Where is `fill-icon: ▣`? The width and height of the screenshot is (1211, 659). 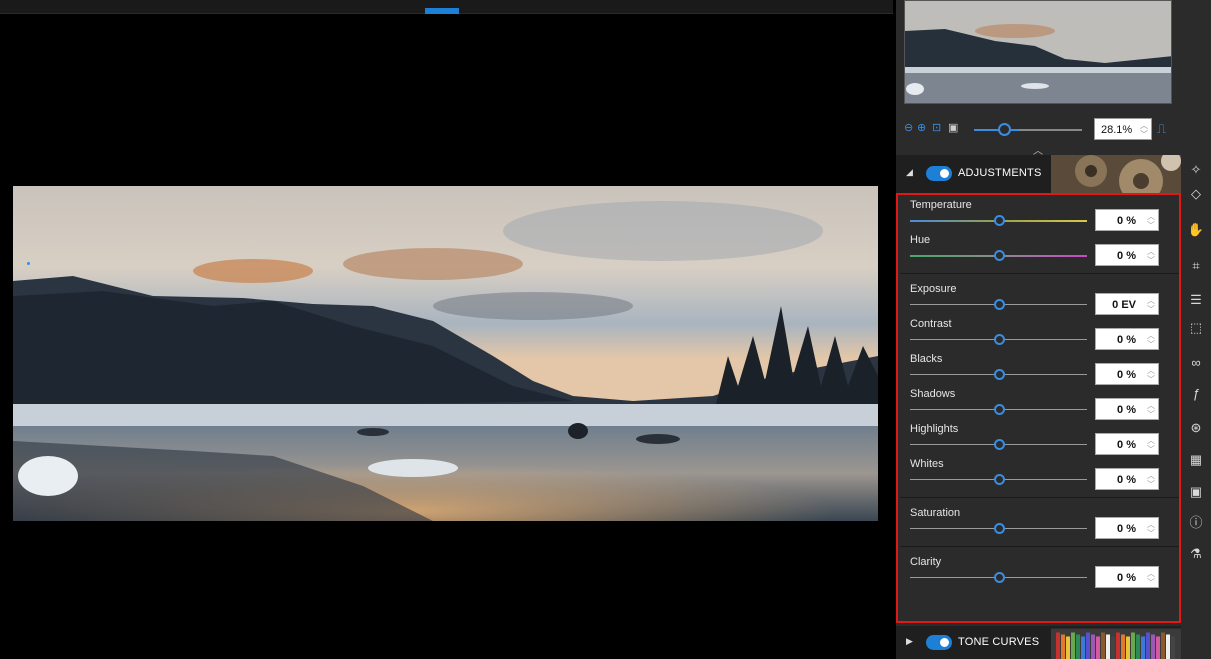 fill-icon: ▣ is located at coordinates (953, 127).